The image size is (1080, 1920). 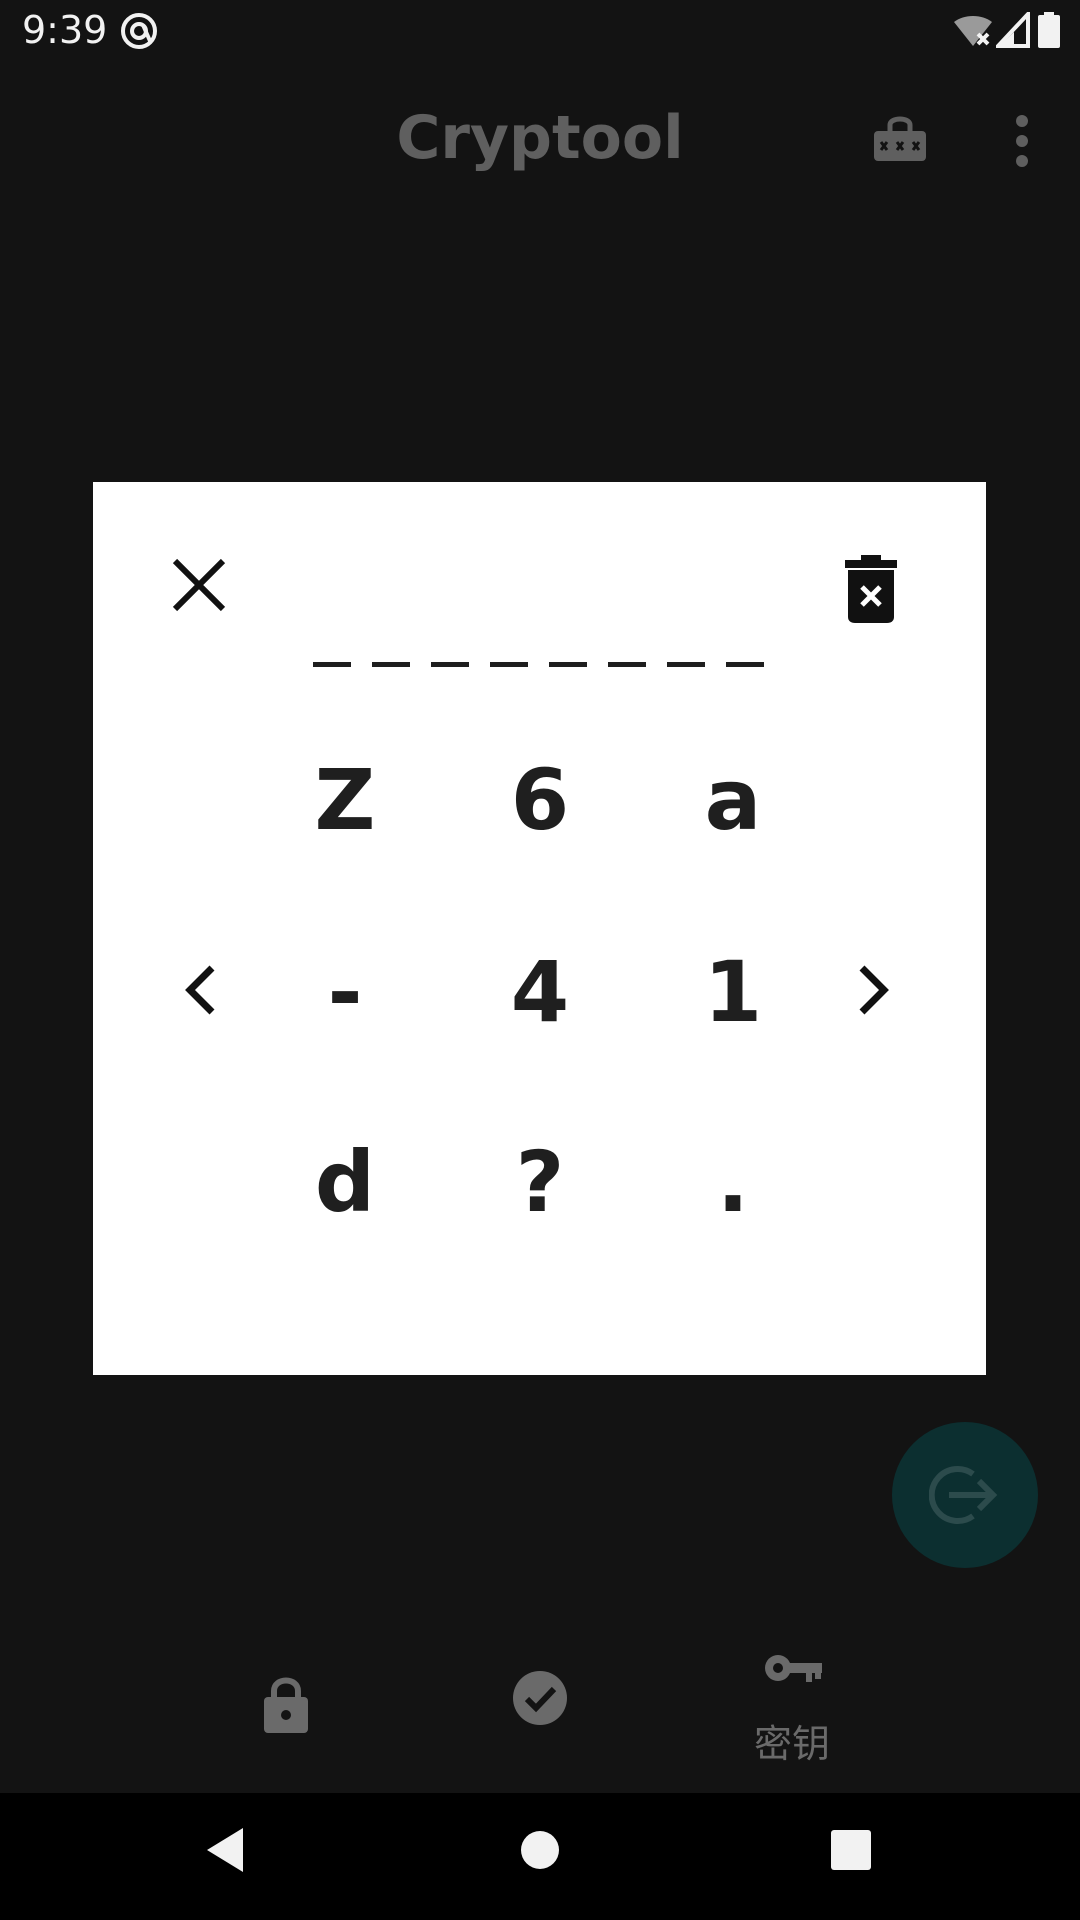 What do you see at coordinates (733, 800) in the screenshot?
I see `key-button: a` at bounding box center [733, 800].